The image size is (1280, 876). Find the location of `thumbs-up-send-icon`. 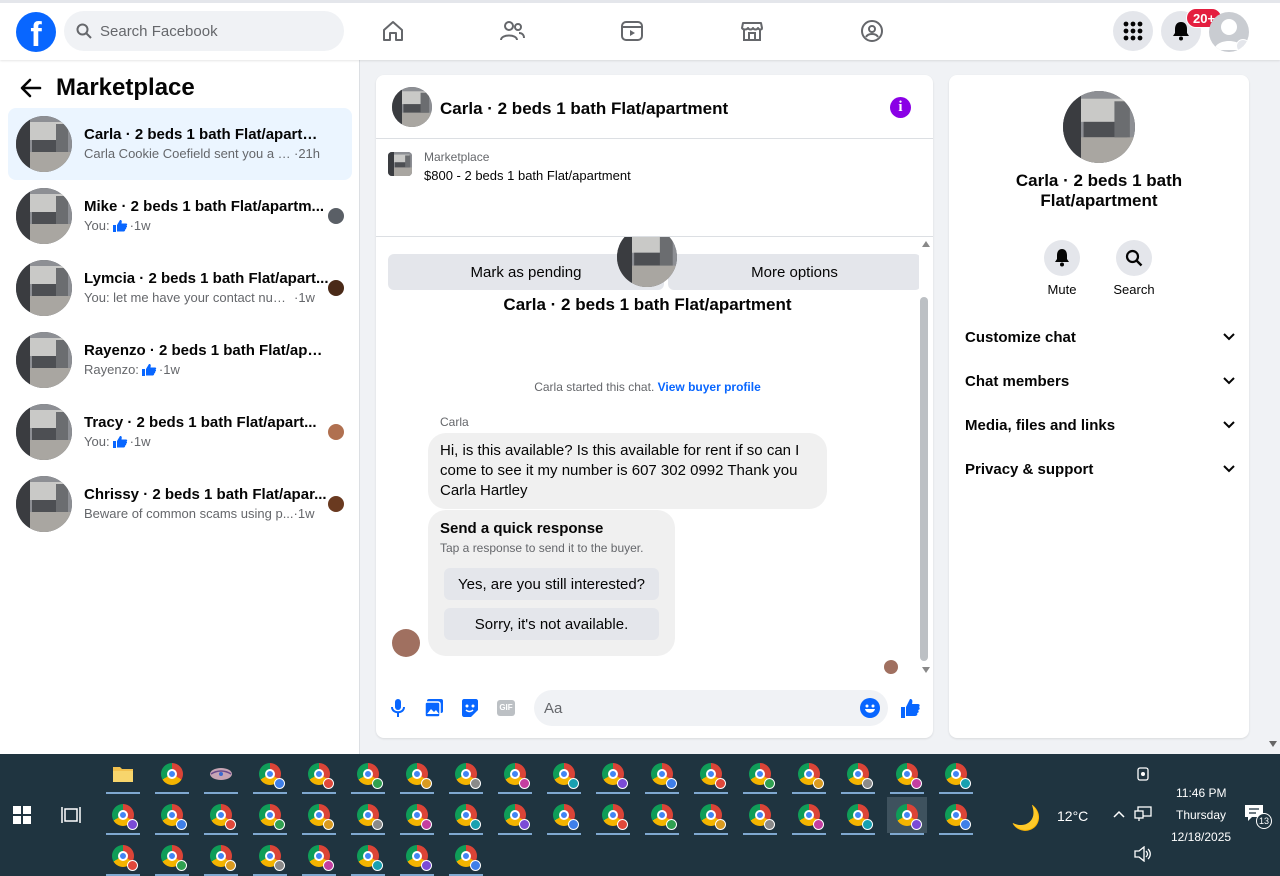

thumbs-up-send-icon is located at coordinates (910, 708).